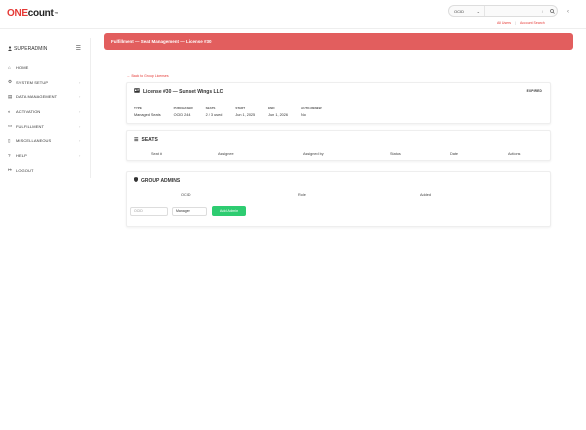 Image resolution: width=586 pixels, height=430 pixels. What do you see at coordinates (182, 115) in the screenshot?
I see `field-value: OCID 244` at bounding box center [182, 115].